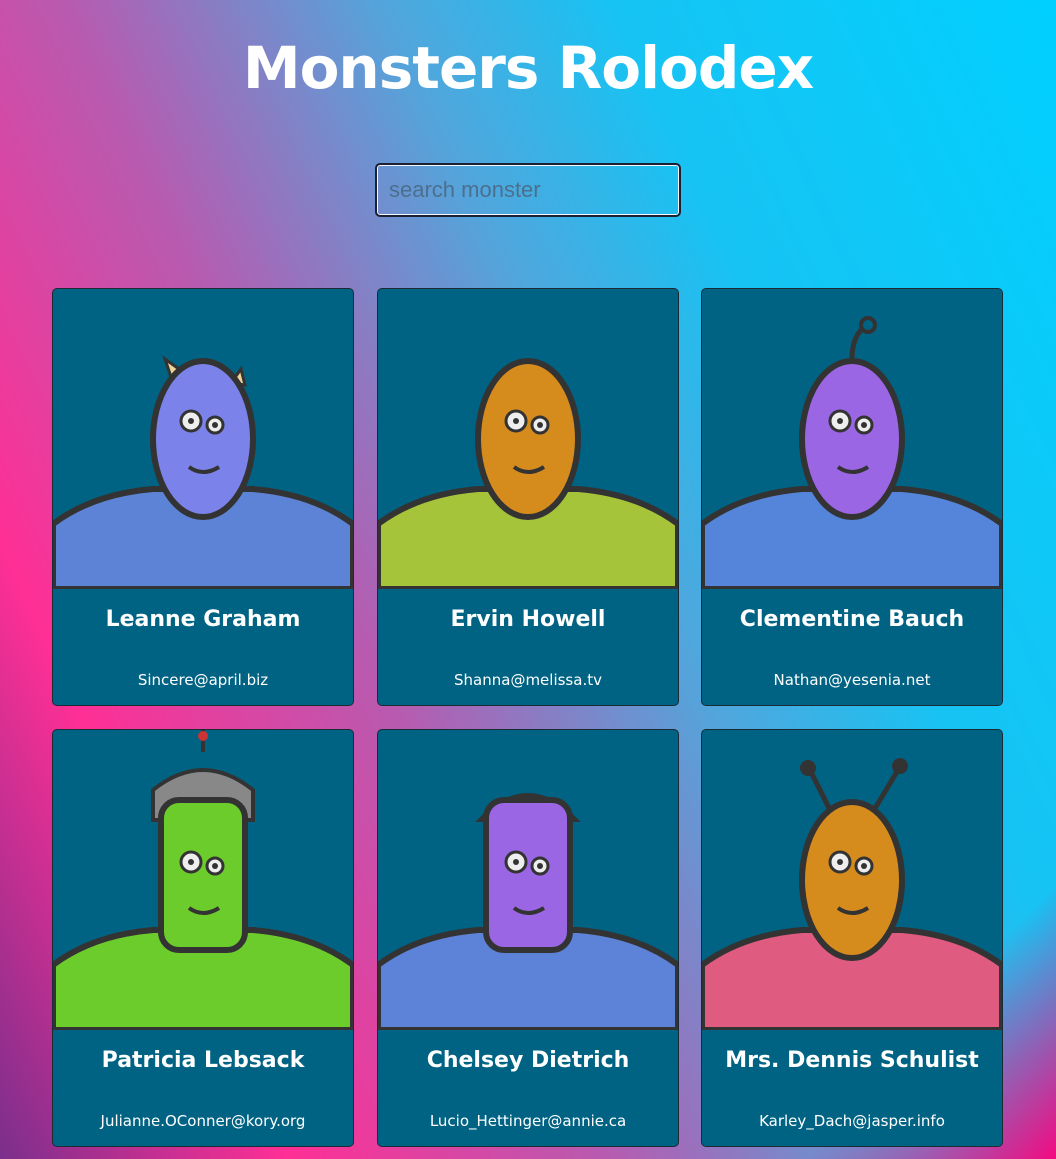 Image resolution: width=1056 pixels, height=1159 pixels. I want to click on monster-email: Shanna@melissa.tv, so click(528, 680).